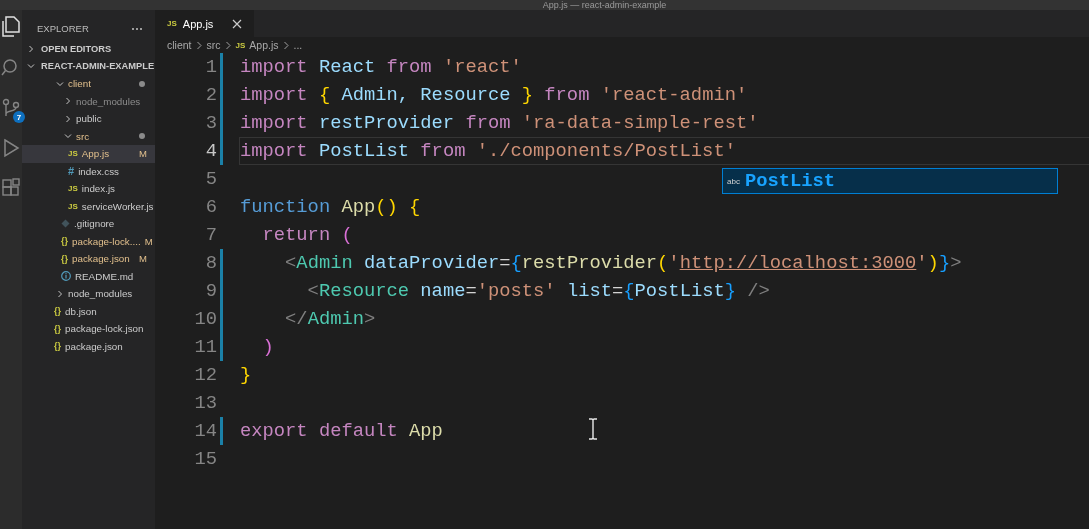 The width and height of the screenshot is (1089, 529). What do you see at coordinates (19, 117) in the screenshot?
I see `count-badge: 7` at bounding box center [19, 117].